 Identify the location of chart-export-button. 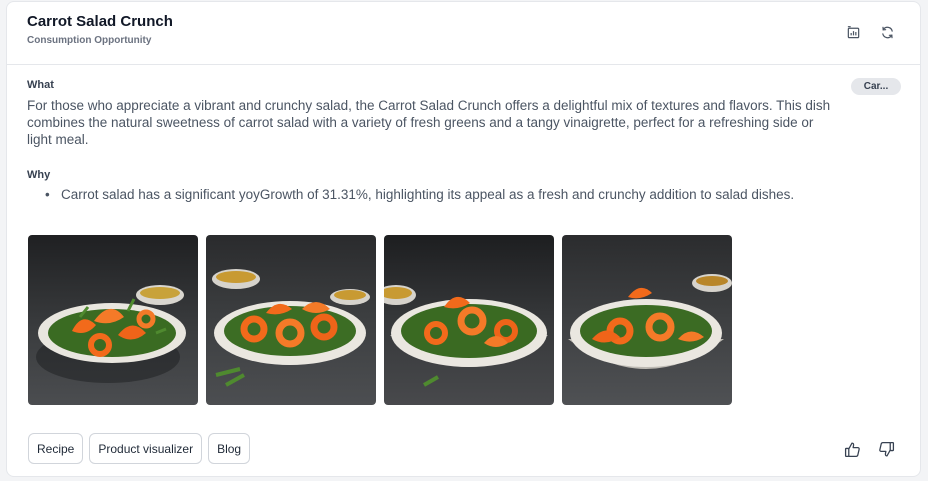
(853, 32).